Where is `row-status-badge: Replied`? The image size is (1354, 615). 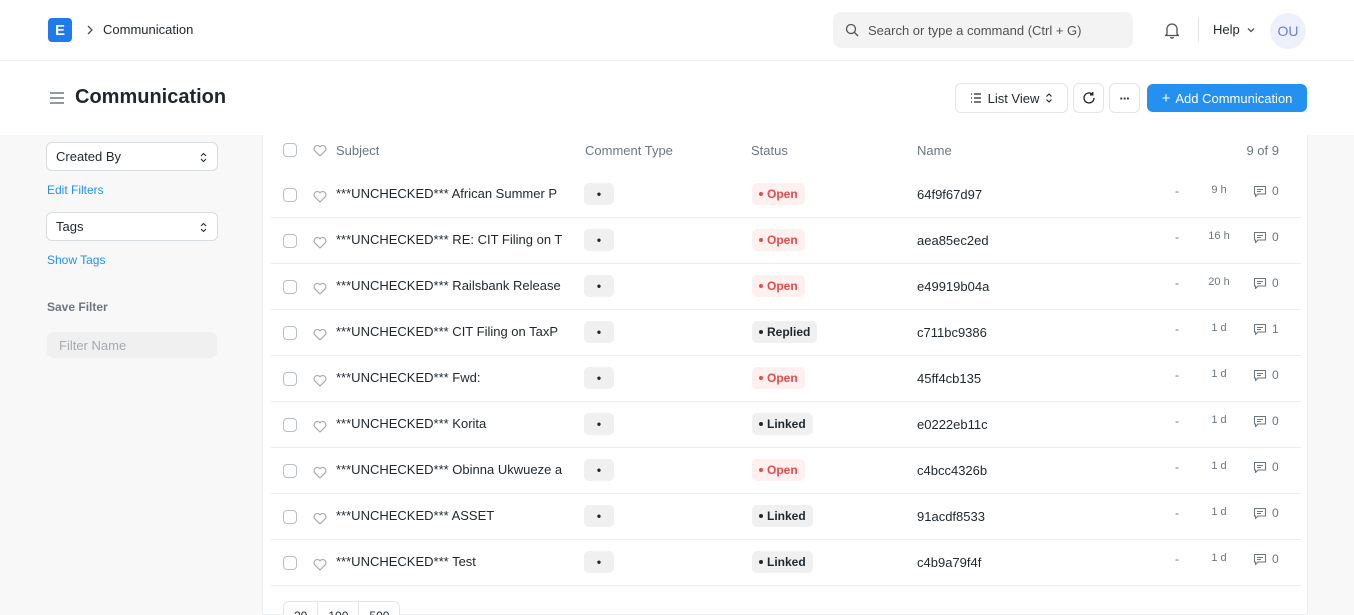
row-status-badge: Replied is located at coordinates (785, 332).